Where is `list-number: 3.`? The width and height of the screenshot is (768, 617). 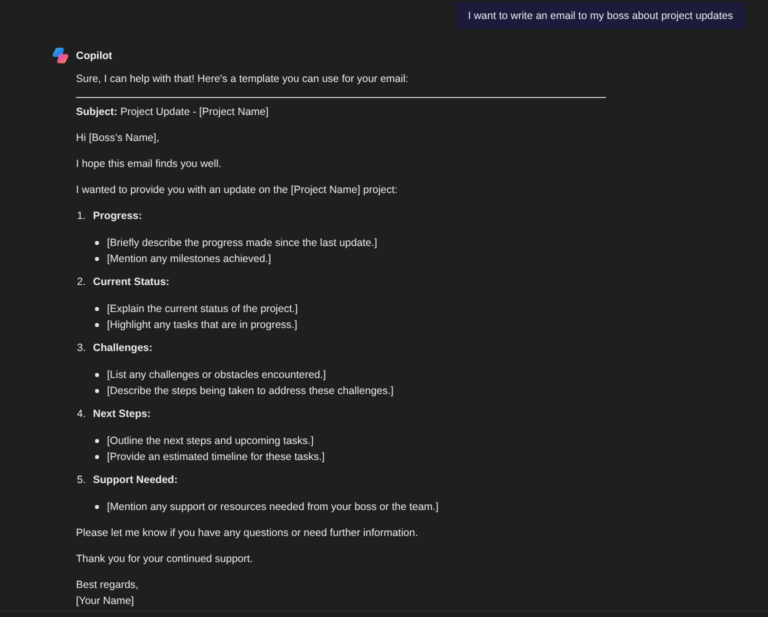
list-number: 3. is located at coordinates (81, 348).